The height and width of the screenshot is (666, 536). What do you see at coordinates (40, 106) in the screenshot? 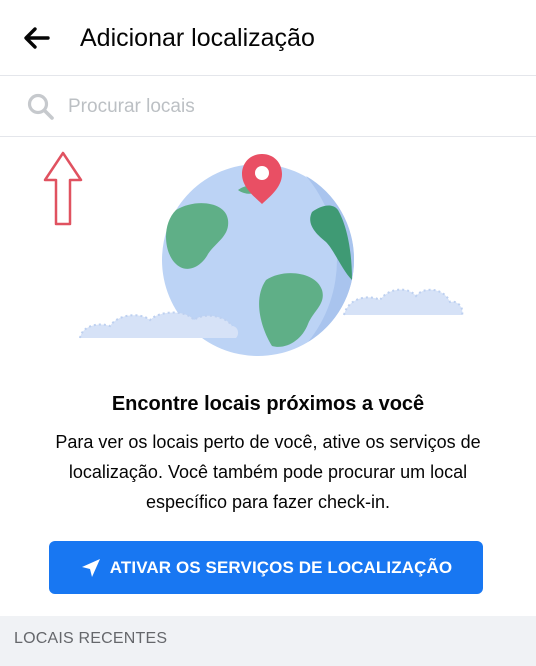
I see `search-icon` at bounding box center [40, 106].